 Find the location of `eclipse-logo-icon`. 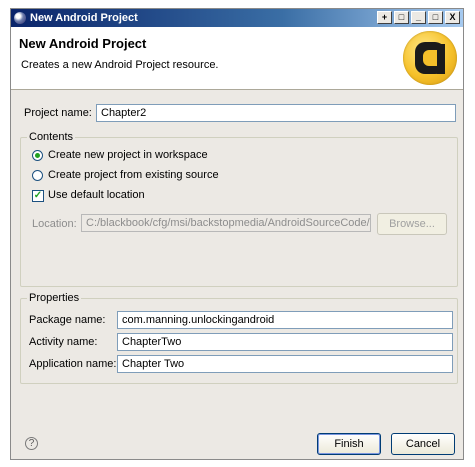

eclipse-logo-icon is located at coordinates (430, 58).